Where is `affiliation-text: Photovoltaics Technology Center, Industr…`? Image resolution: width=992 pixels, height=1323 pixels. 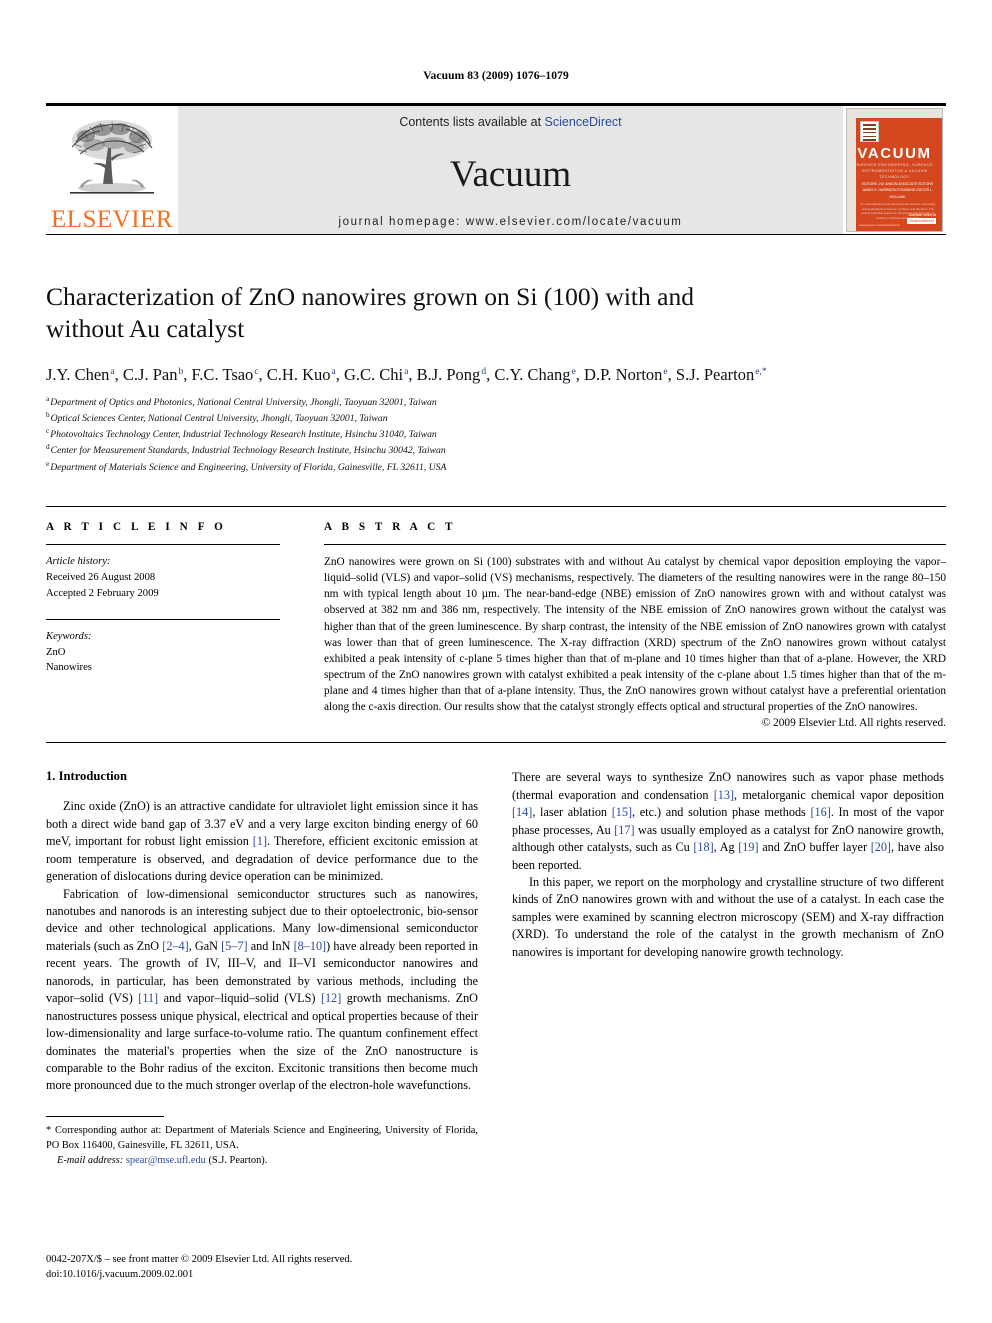 affiliation-text: Photovoltaics Technology Center, Industr… is located at coordinates (243, 435).